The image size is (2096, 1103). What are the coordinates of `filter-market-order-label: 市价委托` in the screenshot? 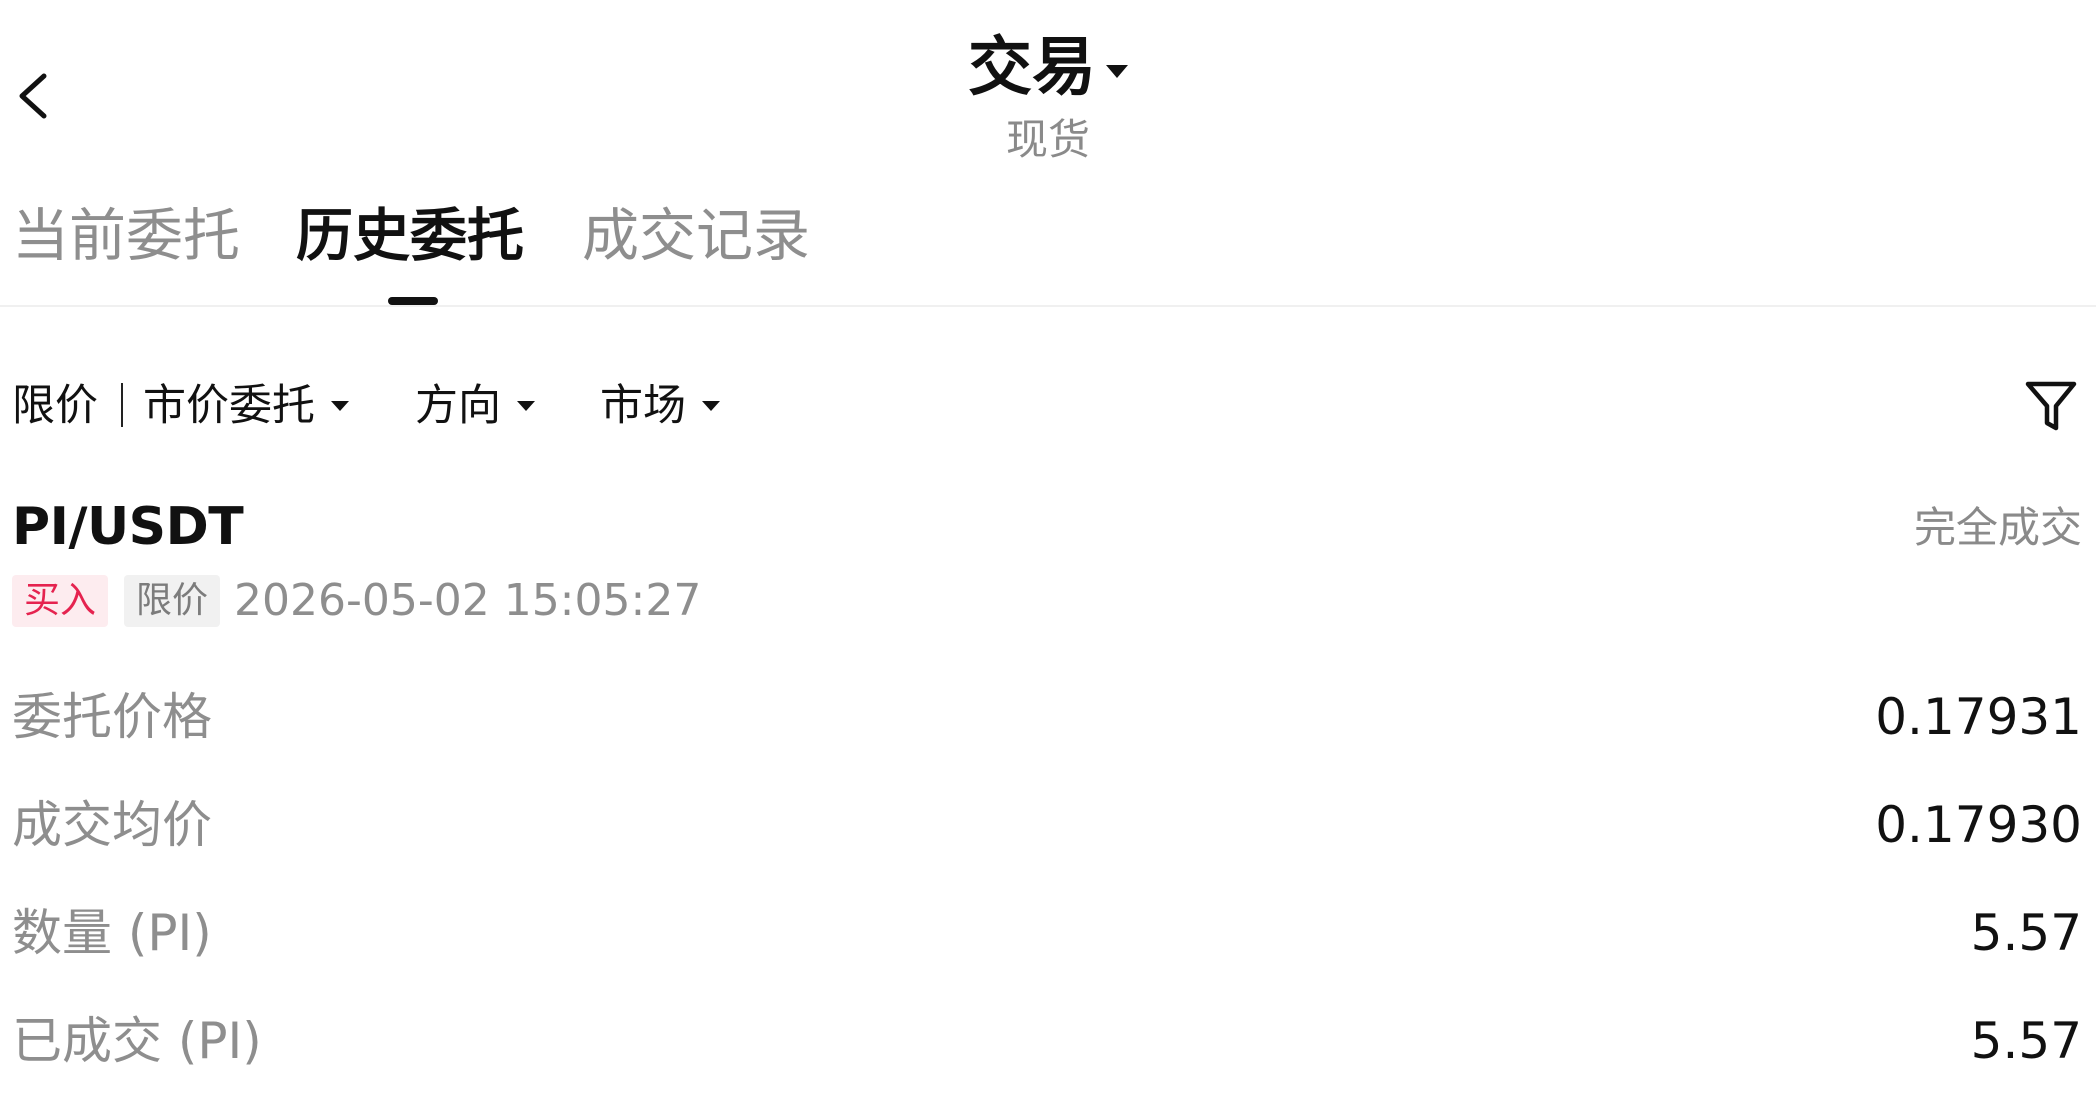 It's located at (229, 406).